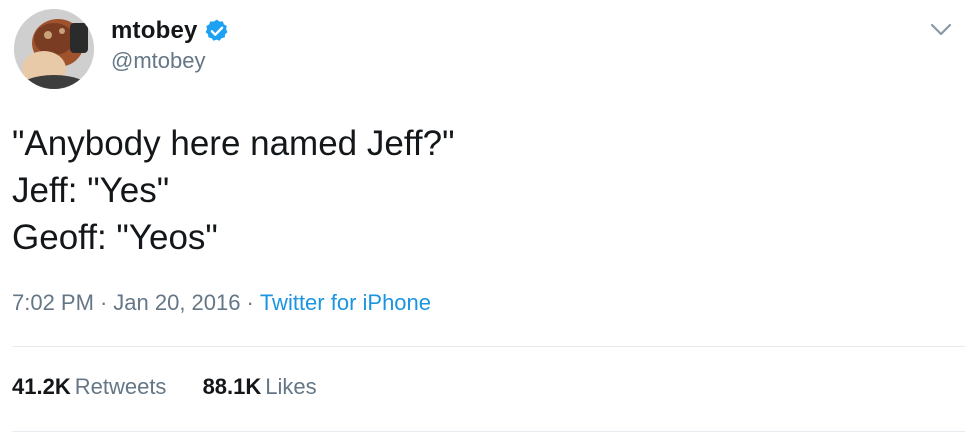 This screenshot has height=439, width=977. I want to click on name-row: mtobey, so click(170, 31).